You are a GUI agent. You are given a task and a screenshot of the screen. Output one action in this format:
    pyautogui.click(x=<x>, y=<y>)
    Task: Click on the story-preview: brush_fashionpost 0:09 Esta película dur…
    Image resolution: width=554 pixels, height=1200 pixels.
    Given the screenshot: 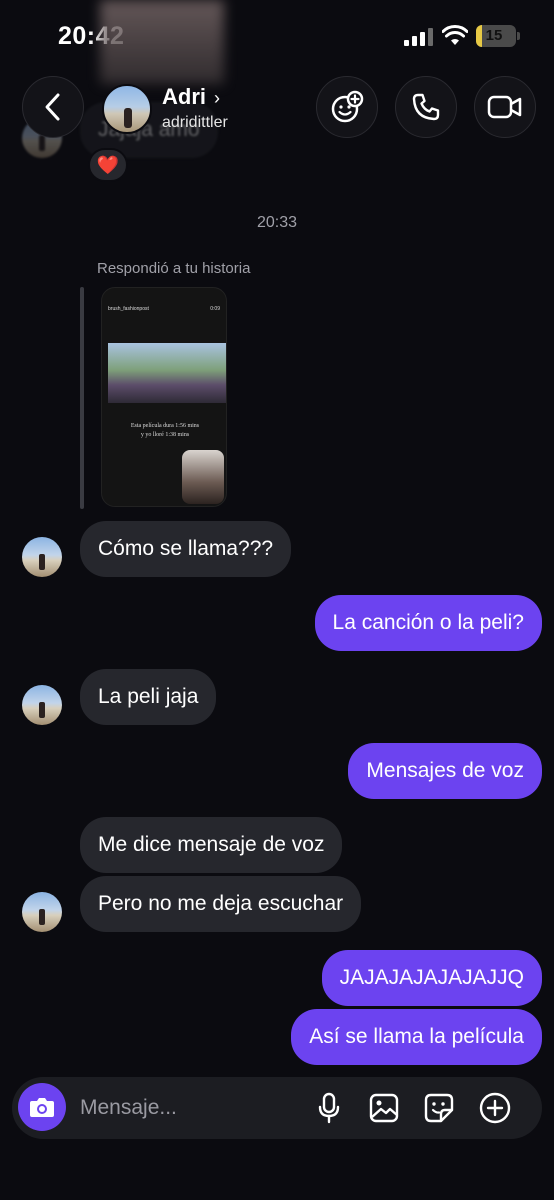 What is the action you would take?
    pyautogui.click(x=164, y=397)
    